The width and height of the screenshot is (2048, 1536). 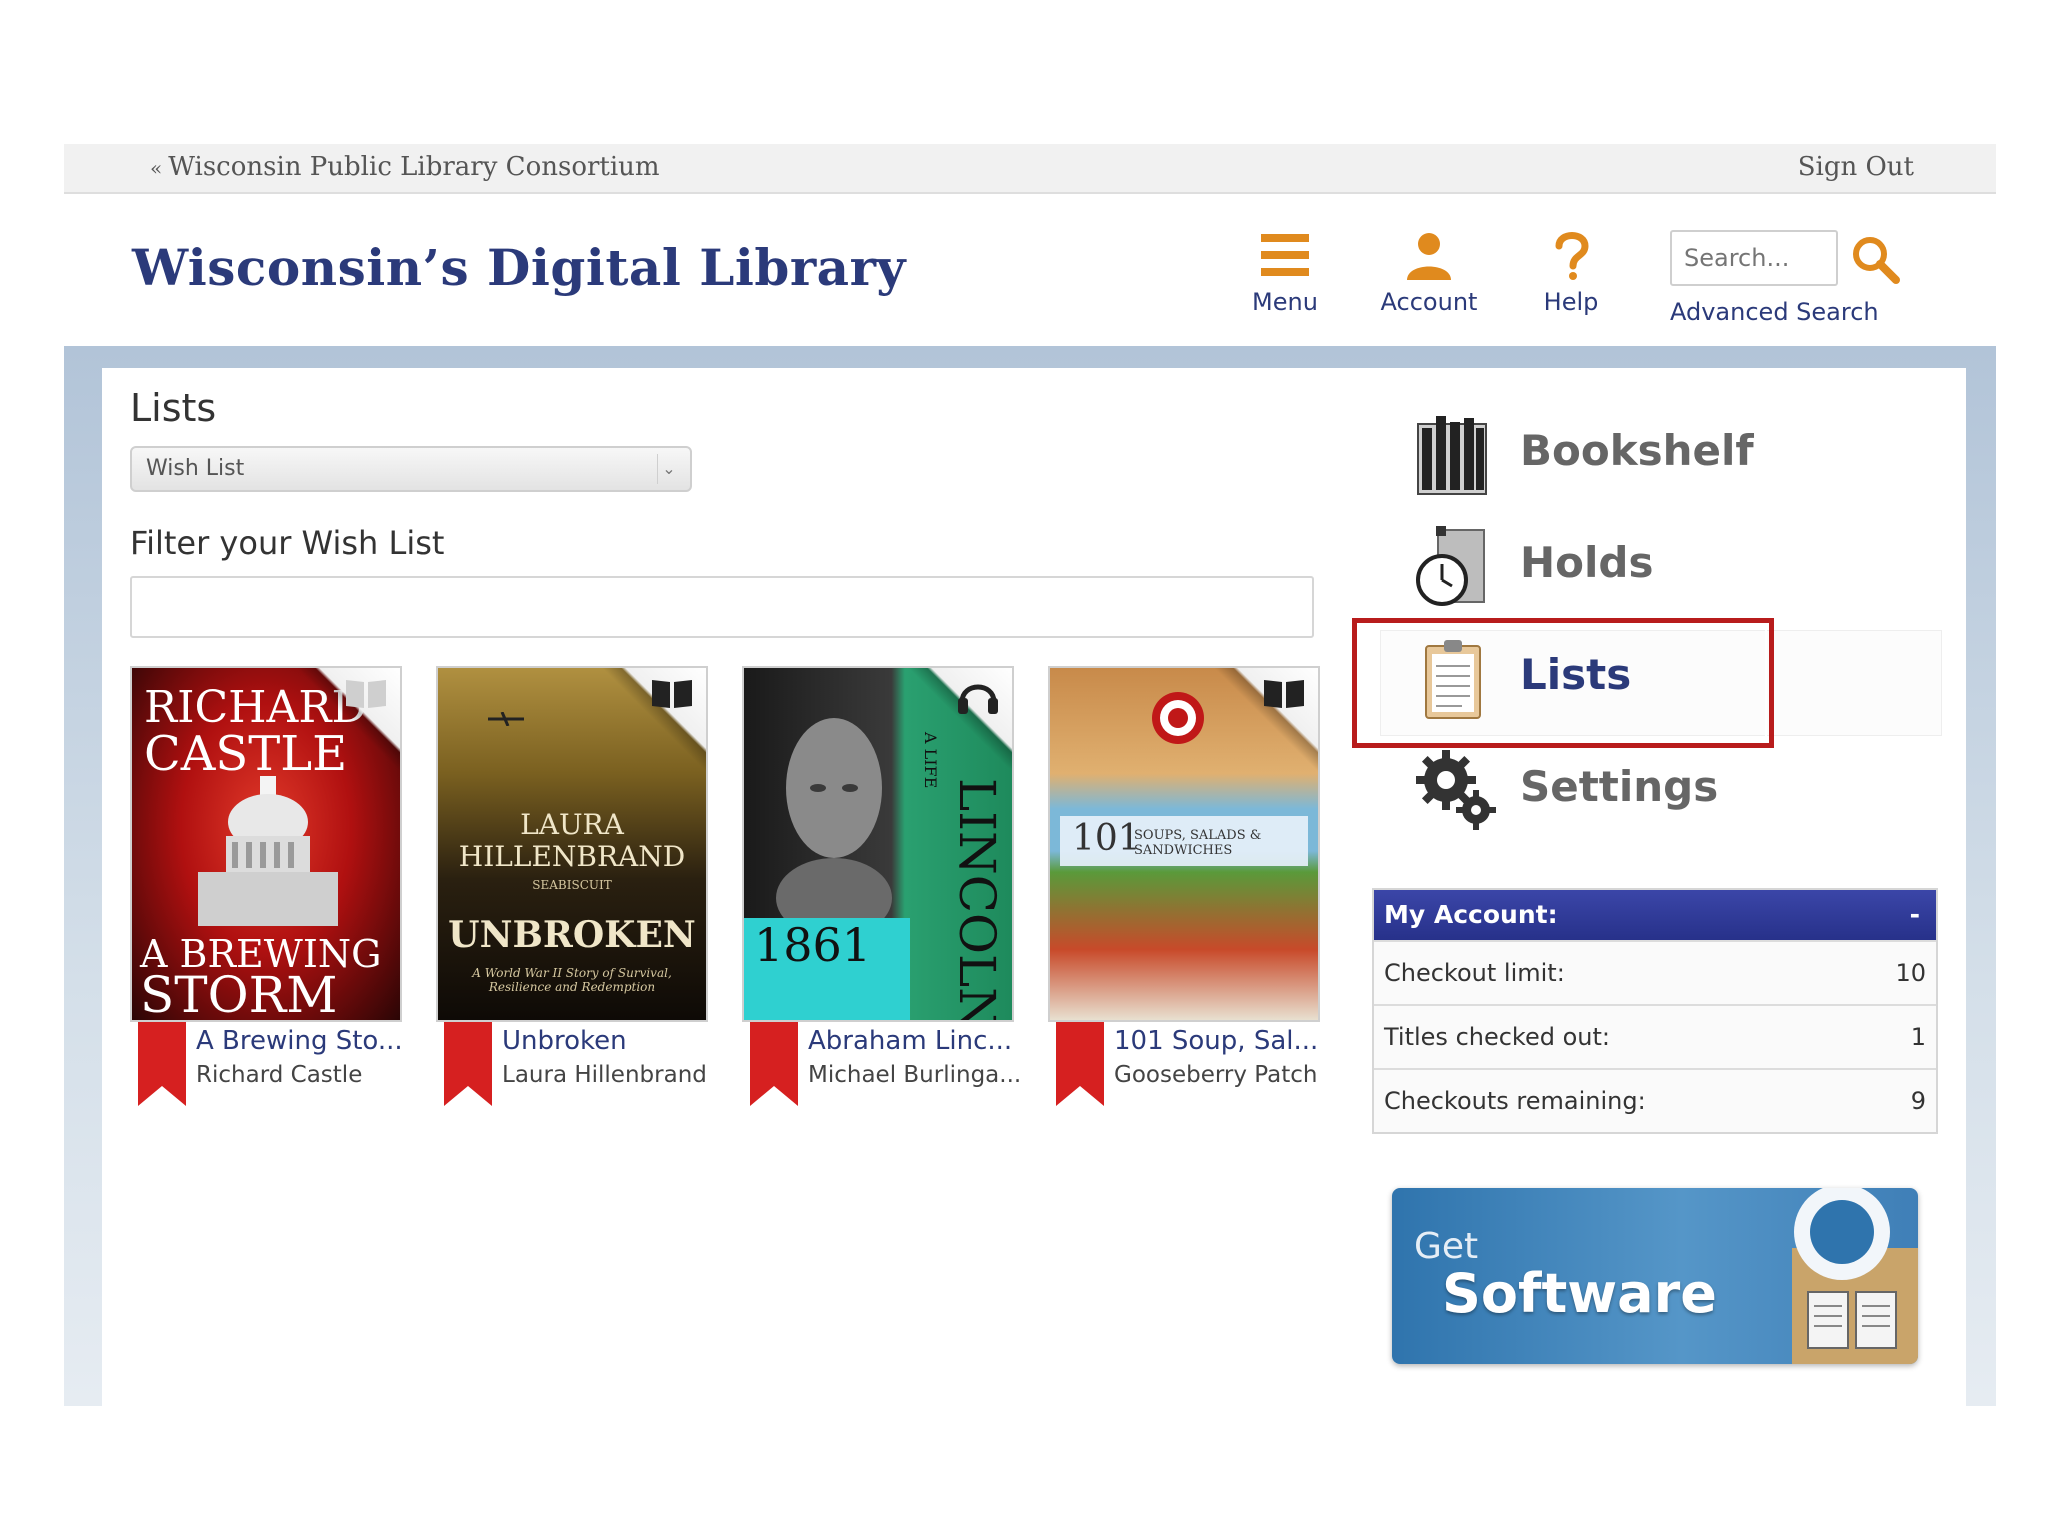 I want to click on gooseberry-patch-logo, so click(x=1178, y=718).